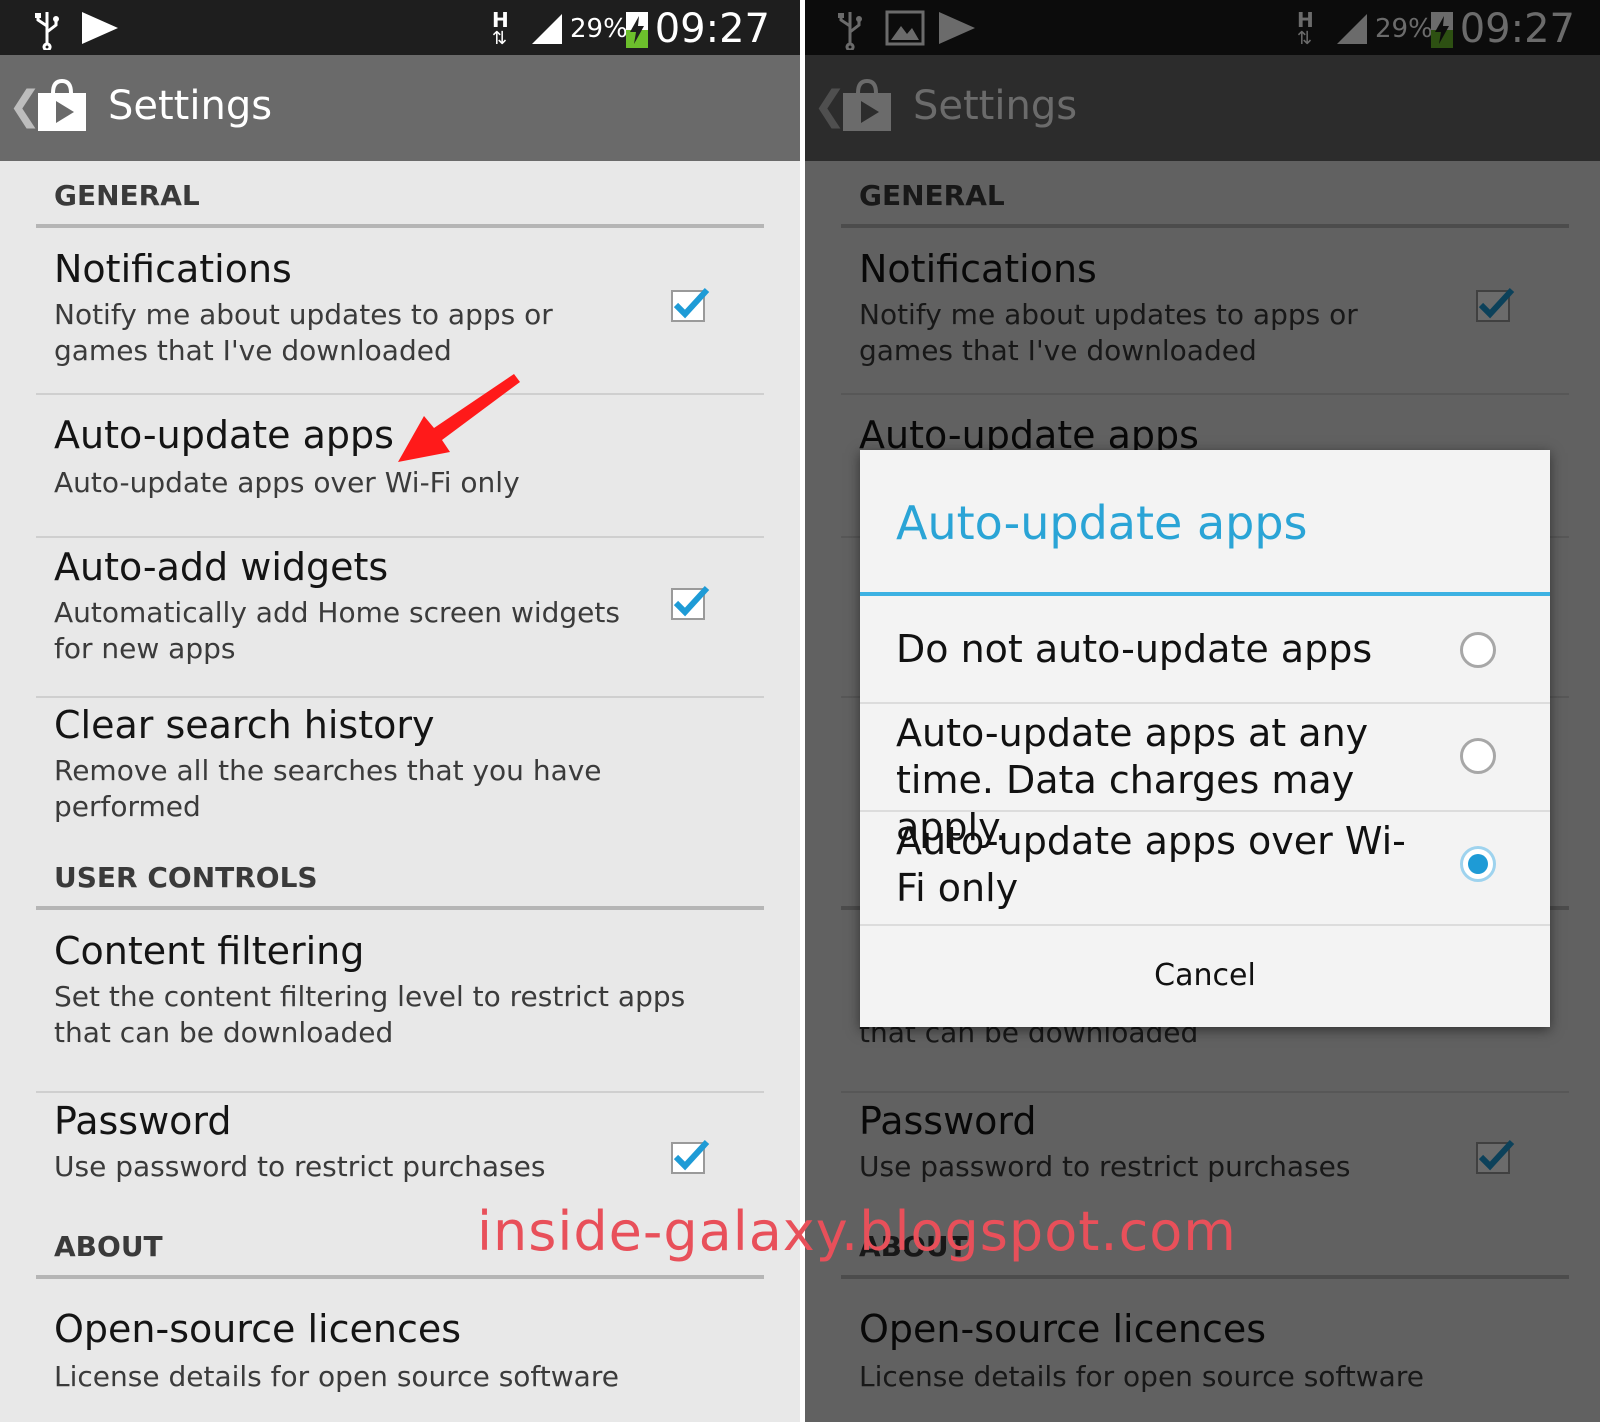 The image size is (1600, 1422). I want to click on battery-percent: 29%, so click(599, 29).